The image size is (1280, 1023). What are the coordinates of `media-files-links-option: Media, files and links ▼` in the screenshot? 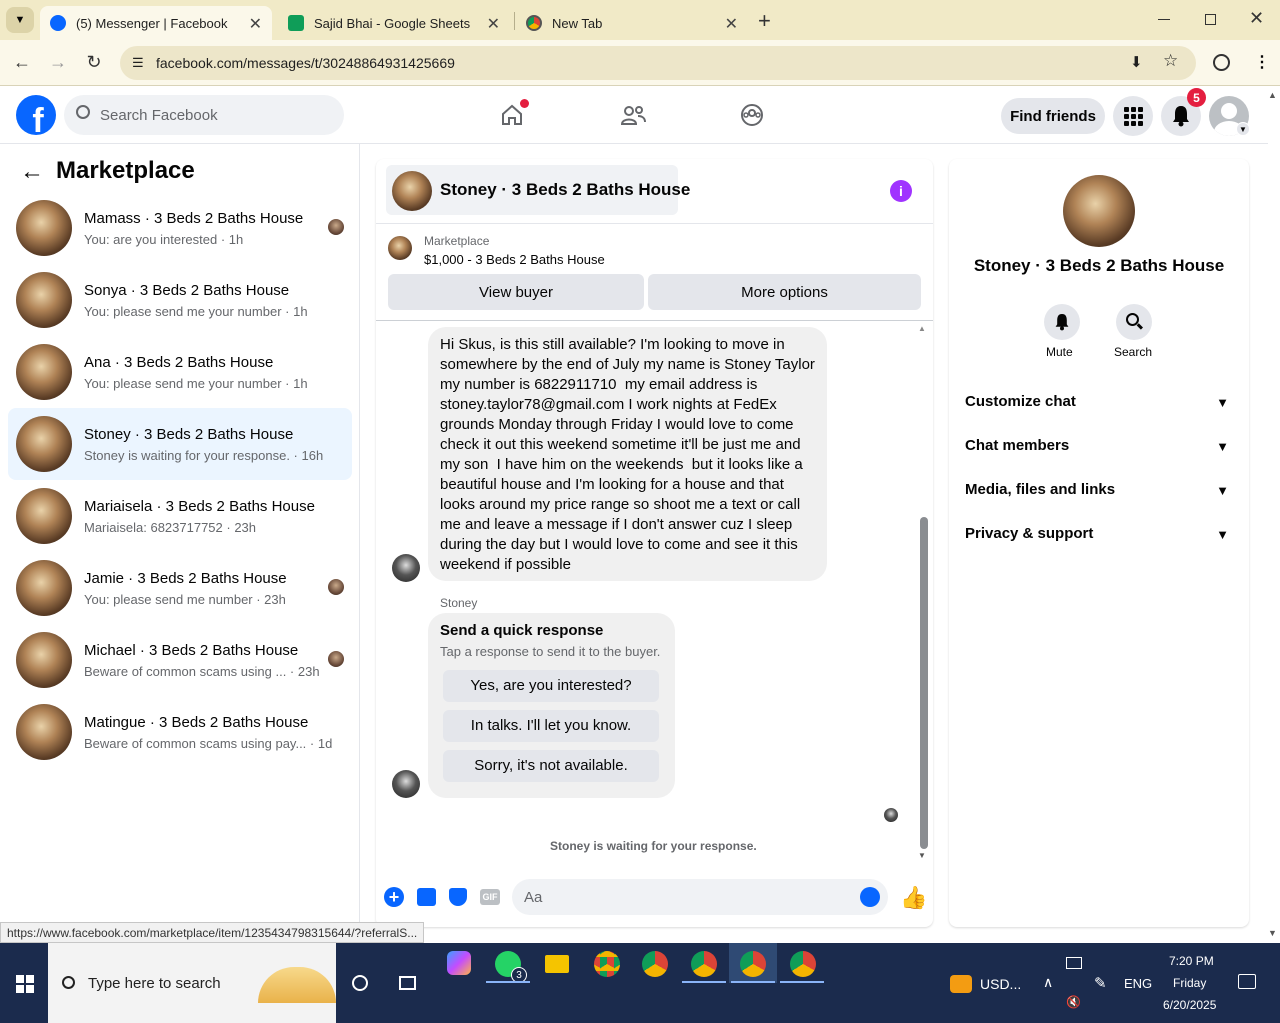 It's located at (1099, 493).